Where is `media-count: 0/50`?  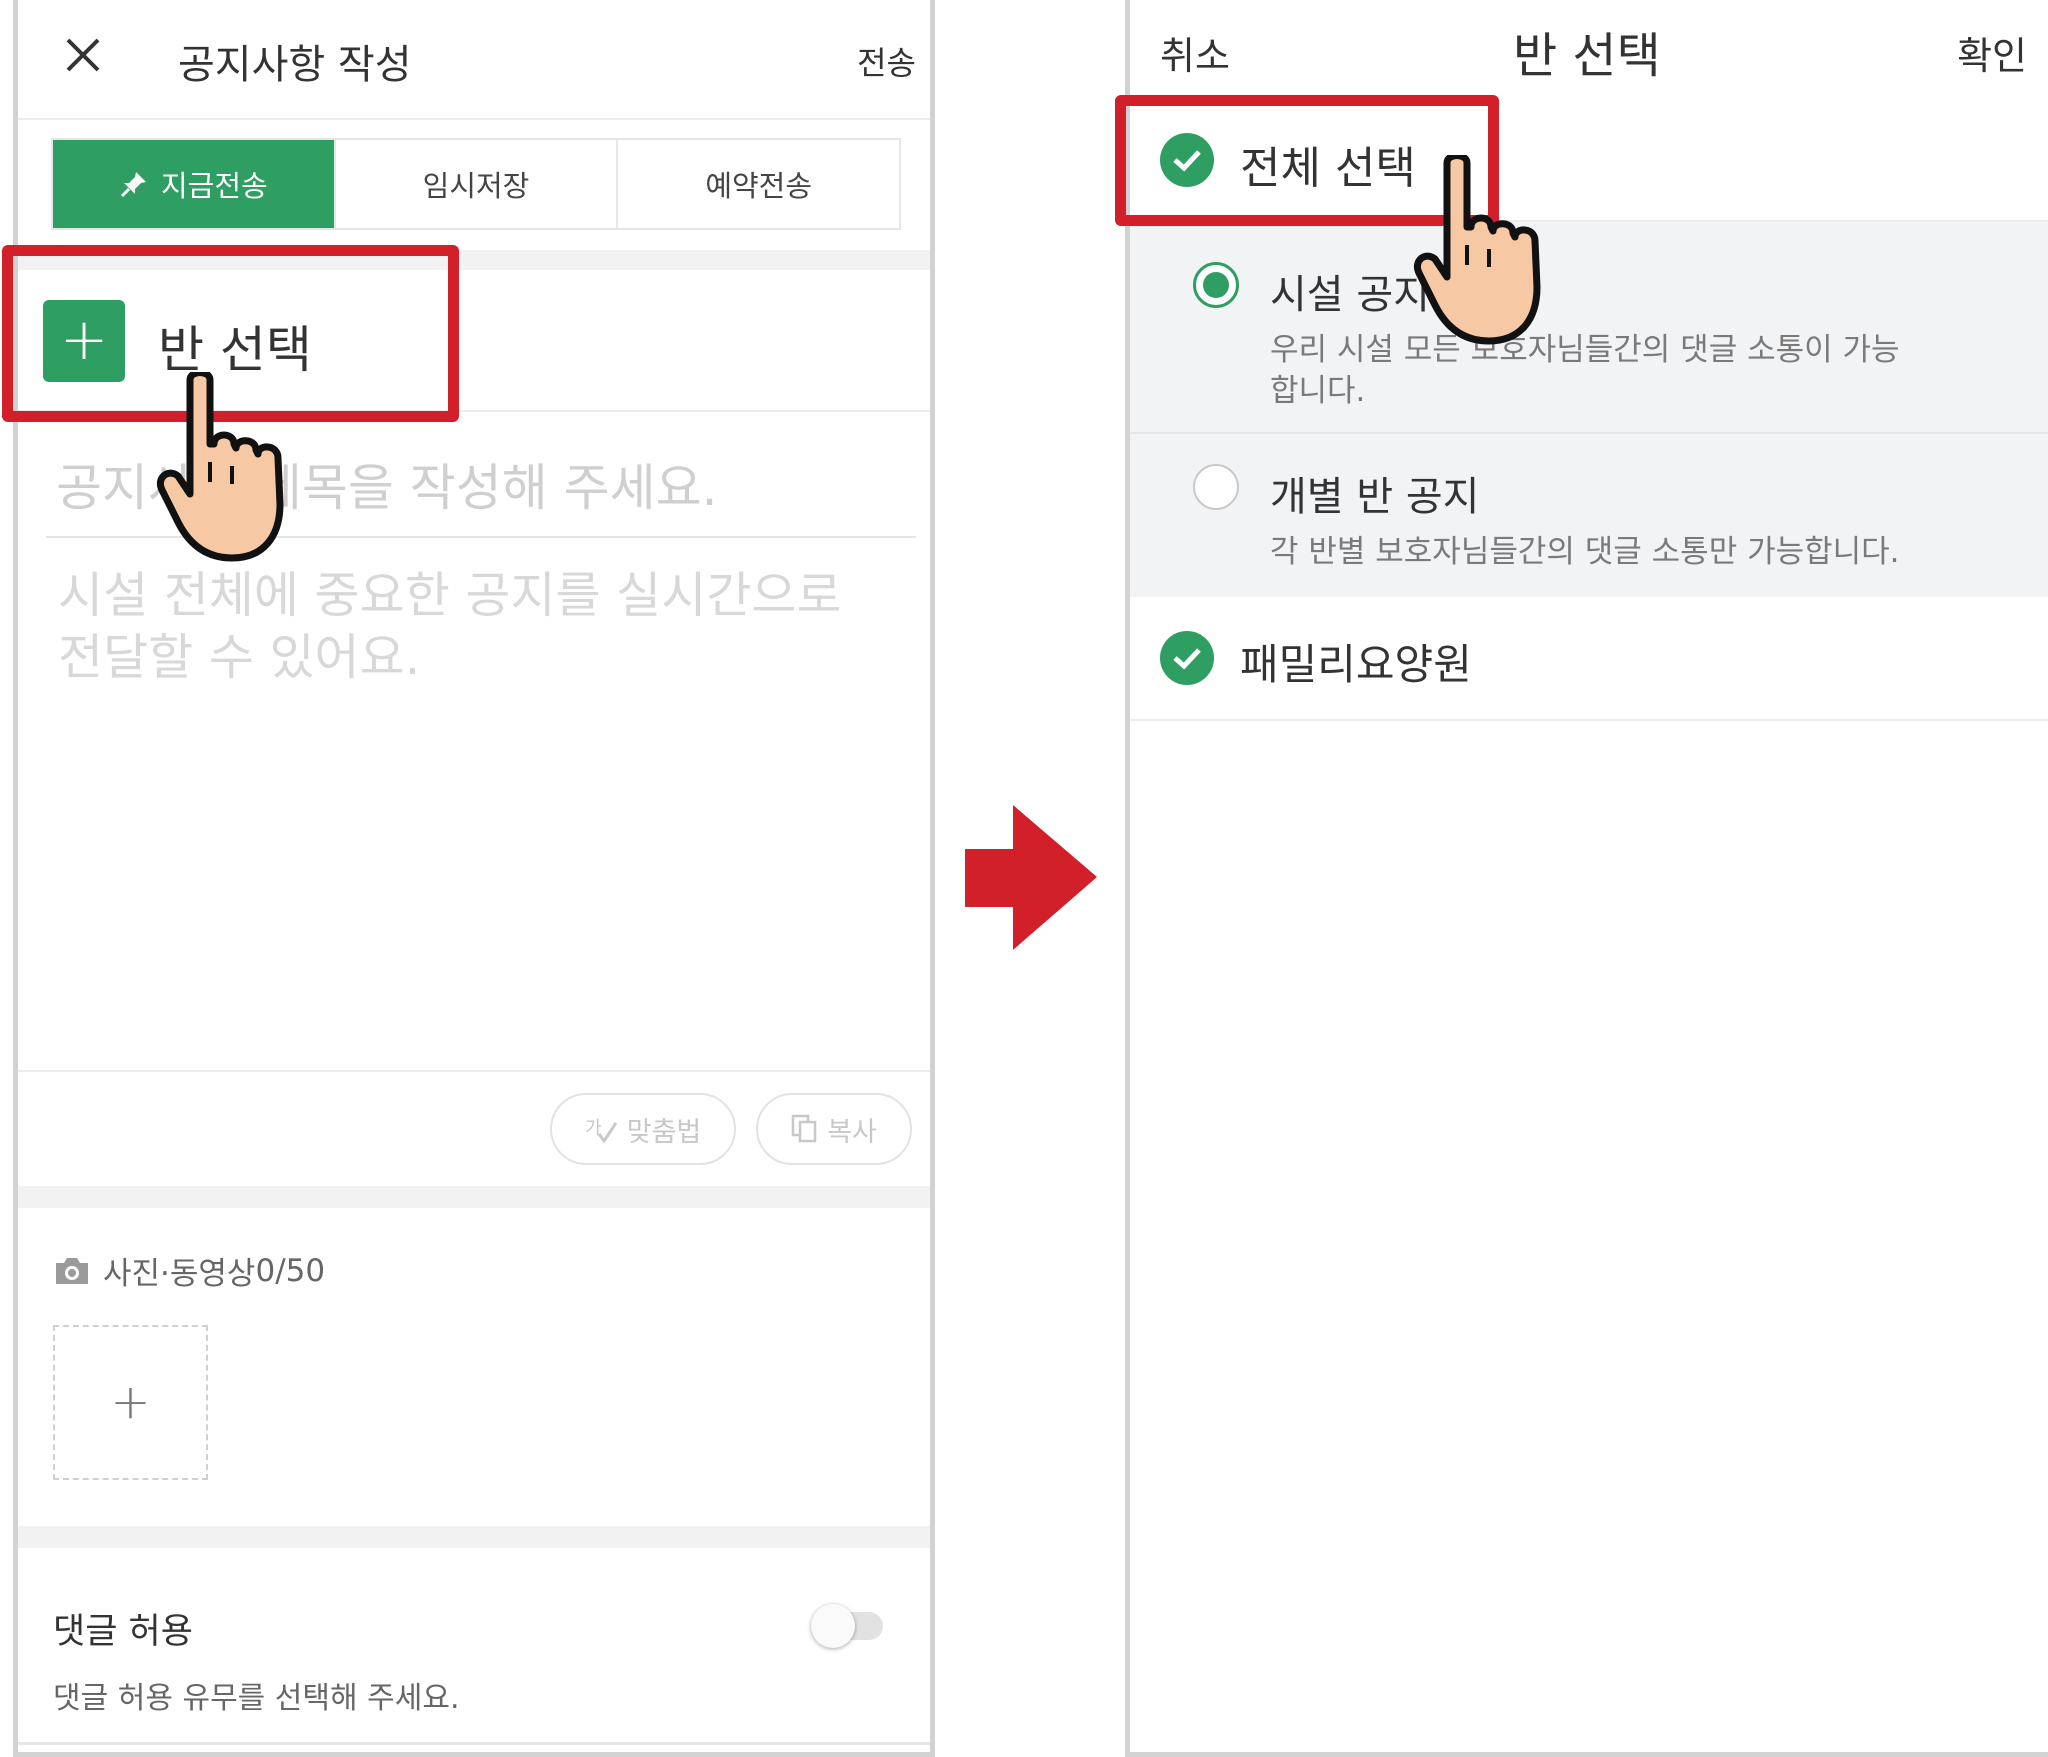
media-count: 0/50 is located at coordinates (290, 1270).